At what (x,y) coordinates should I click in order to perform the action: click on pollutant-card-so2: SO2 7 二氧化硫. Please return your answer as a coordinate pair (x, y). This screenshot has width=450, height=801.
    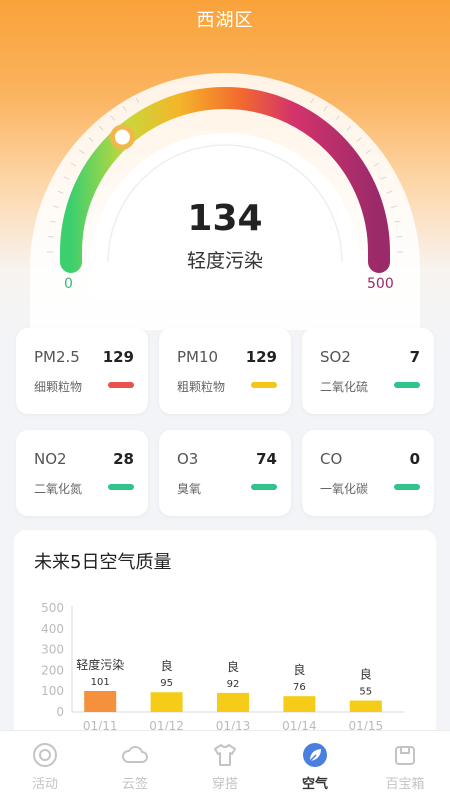
    Looking at the image, I should click on (368, 371).